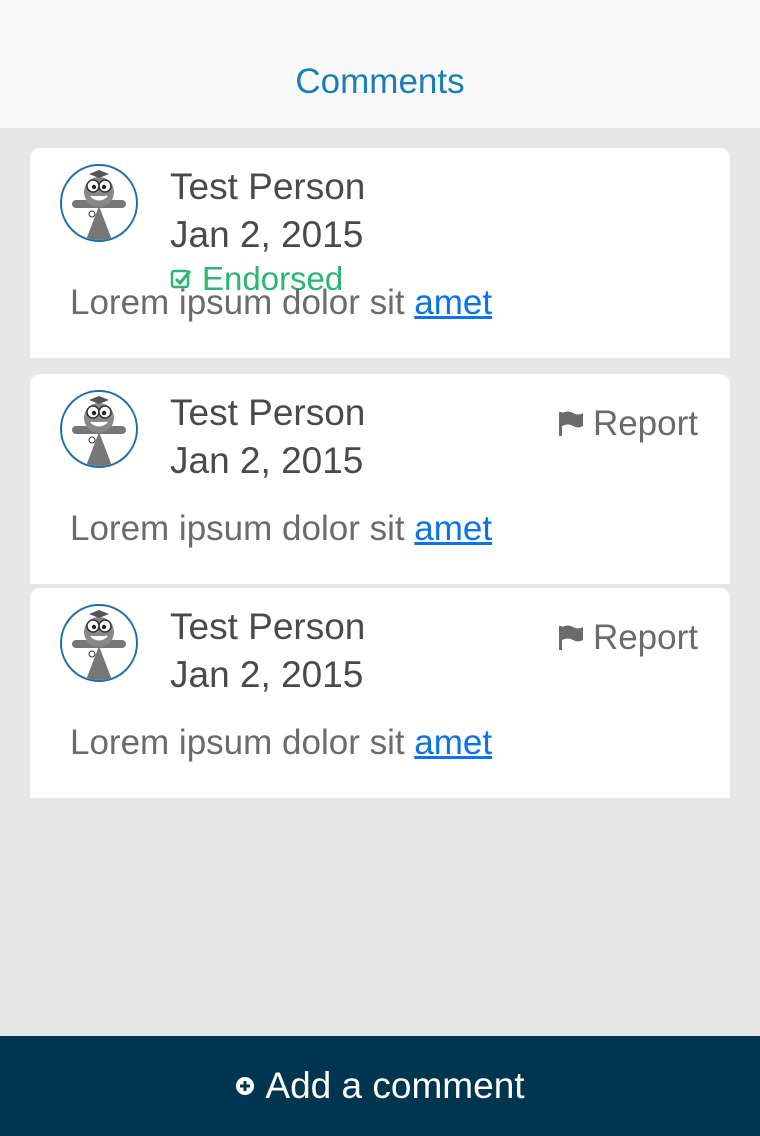 The image size is (760, 1136). Describe the element at coordinates (395, 1085) in the screenshot. I see `add-comment-label: Add a comment` at that location.